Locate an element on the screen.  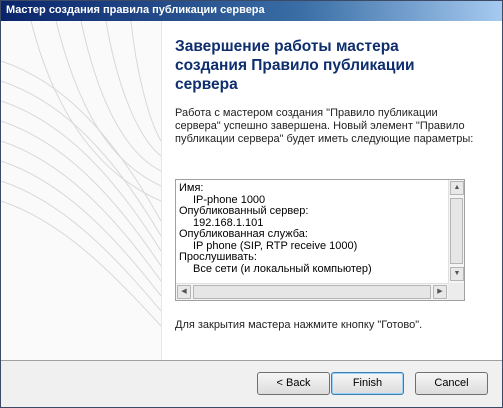
button-bar: < Back Finish Cancel is located at coordinates (251, 383).